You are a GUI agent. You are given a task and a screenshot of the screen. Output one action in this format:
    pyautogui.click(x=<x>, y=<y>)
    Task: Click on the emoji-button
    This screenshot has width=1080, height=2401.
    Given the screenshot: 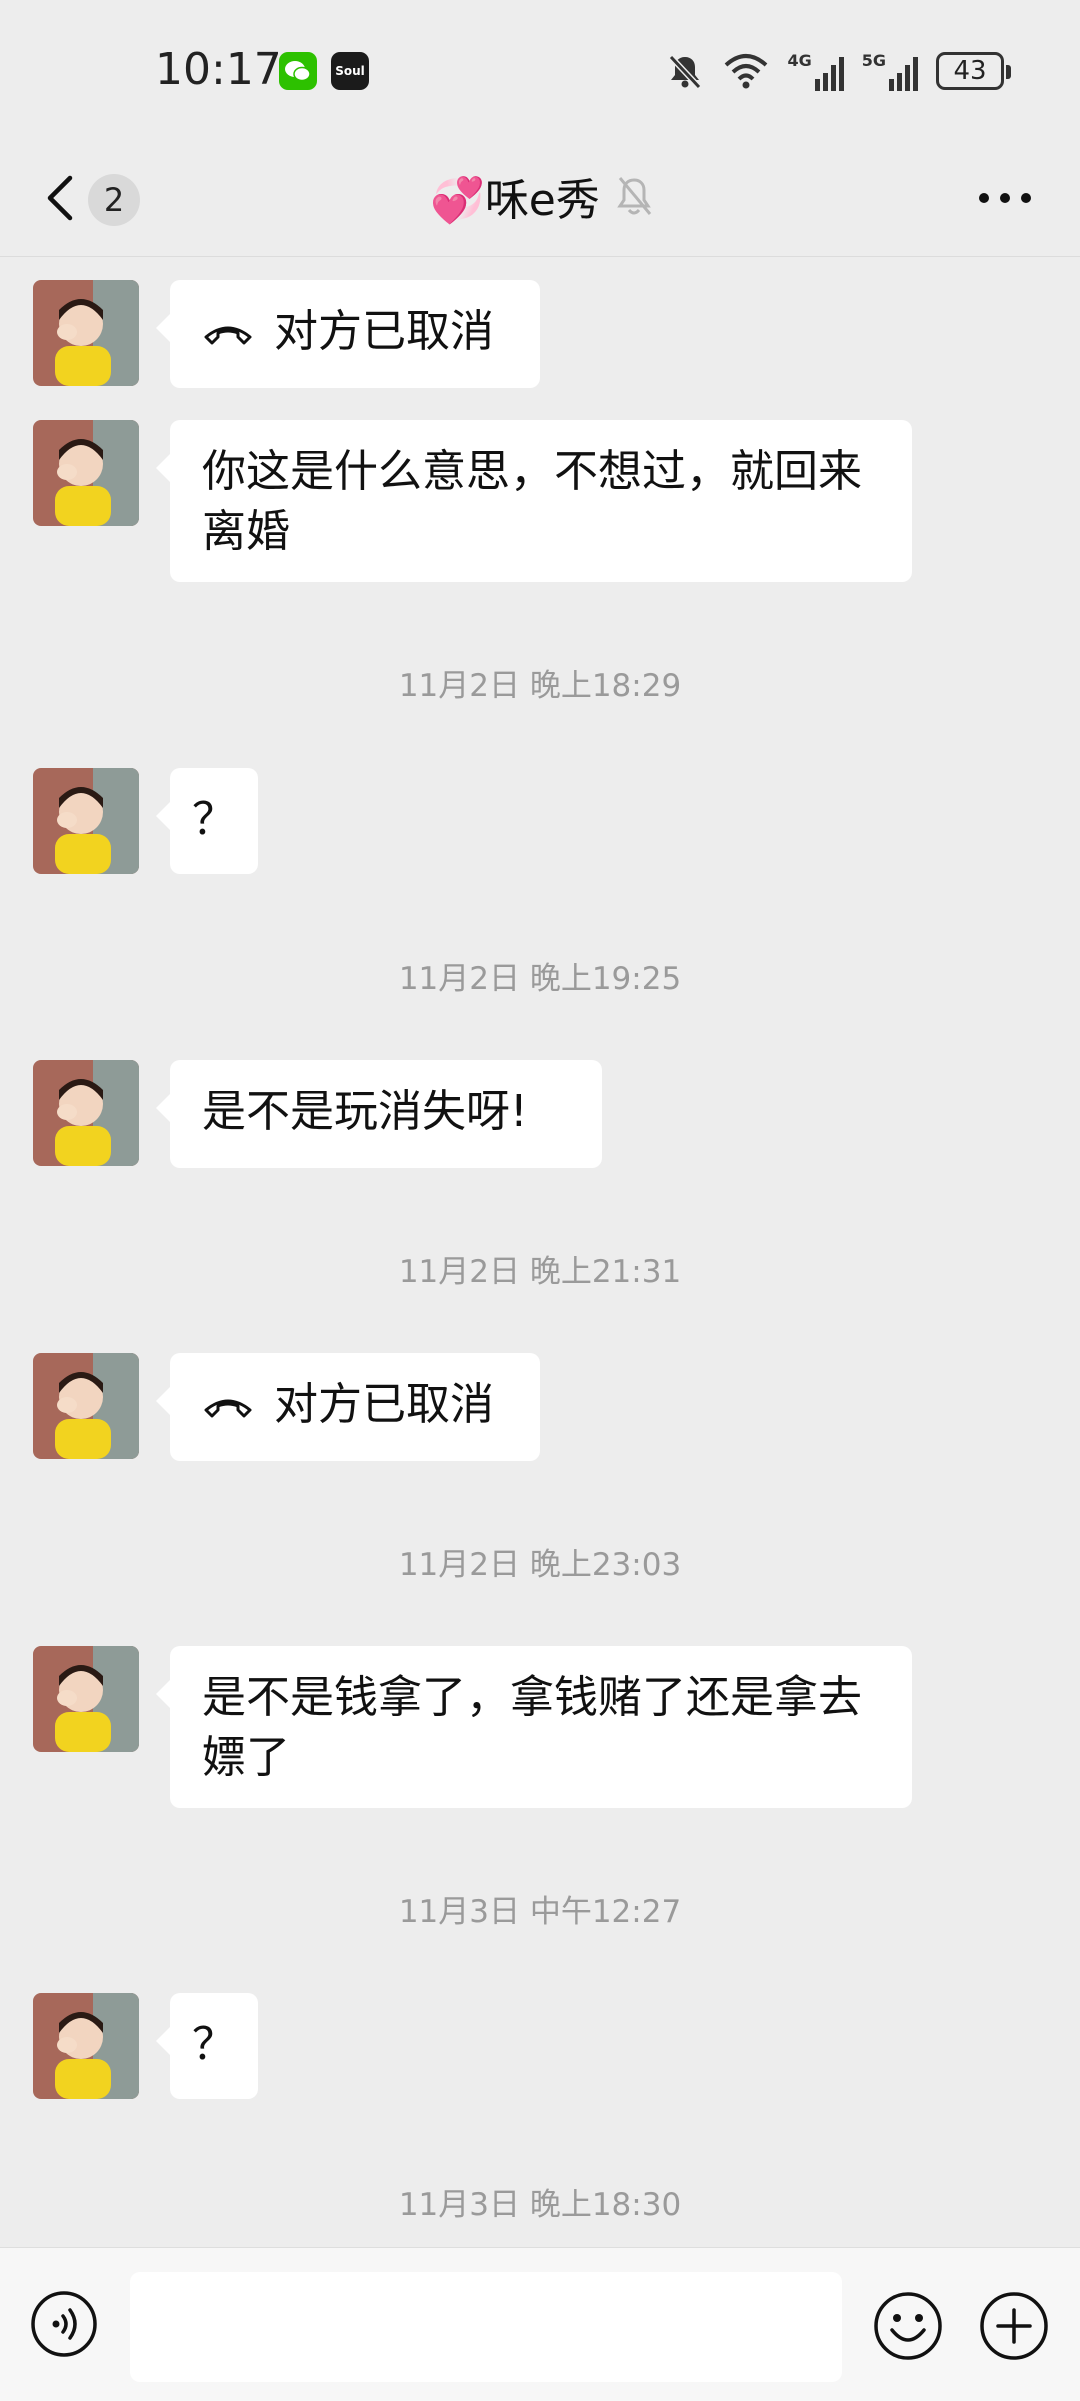 What is the action you would take?
    pyautogui.click(x=908, y=2326)
    